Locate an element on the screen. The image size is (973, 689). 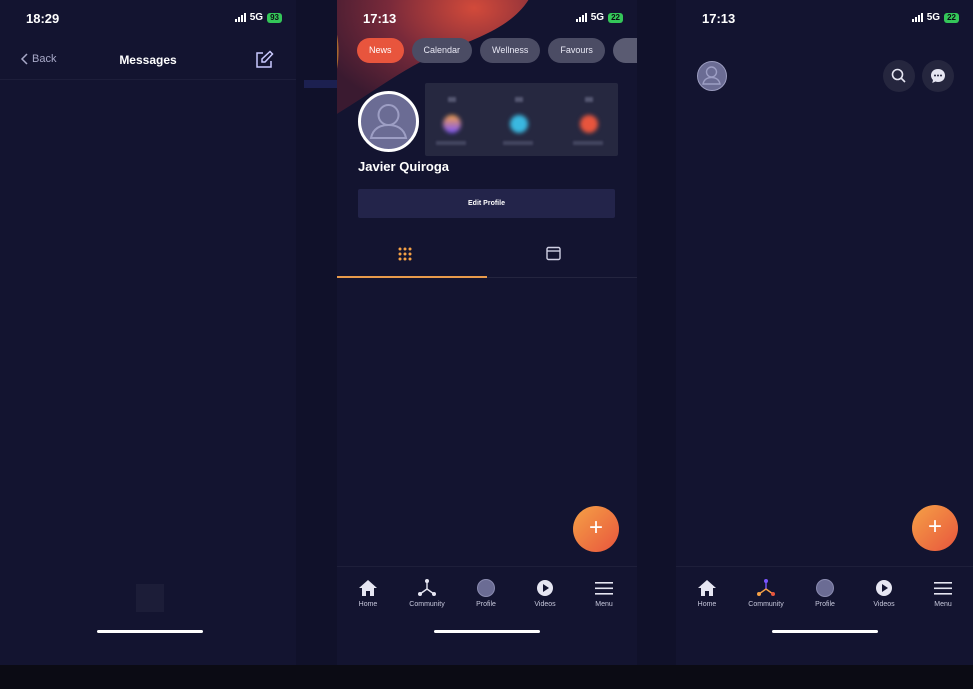
chat-button is located at coordinates (938, 76).